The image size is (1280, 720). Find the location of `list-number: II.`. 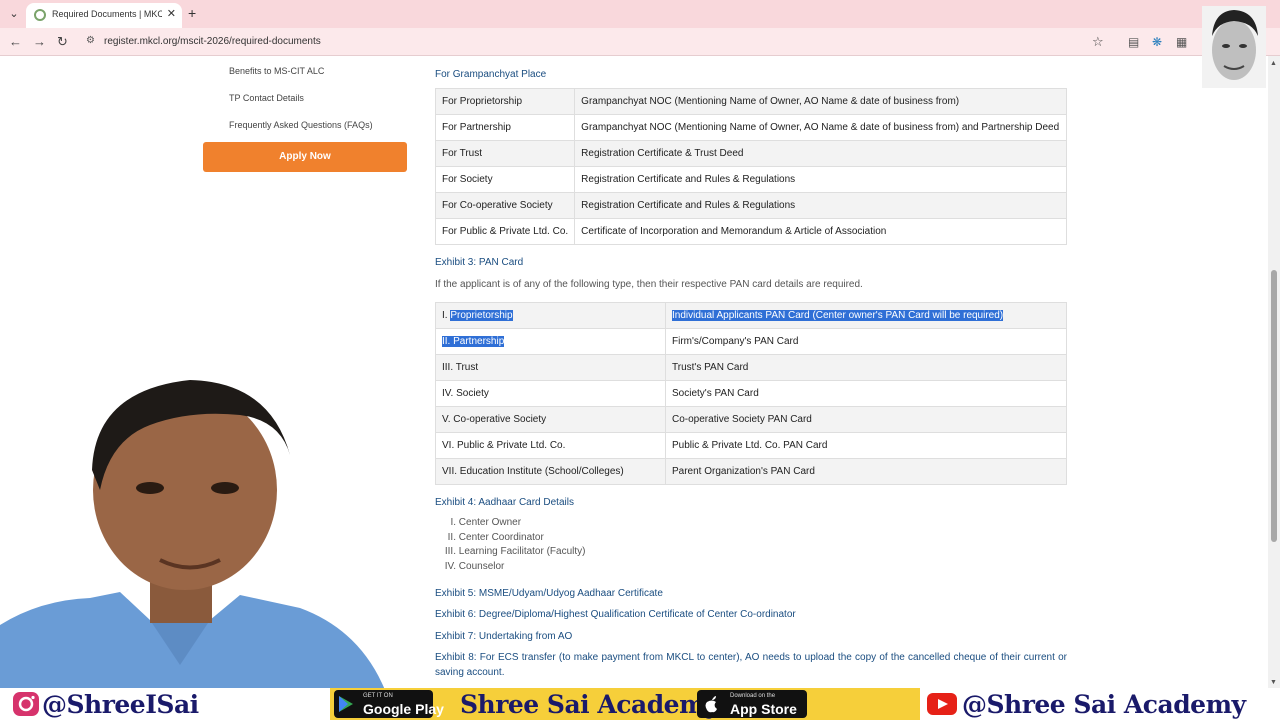

list-number: II. is located at coordinates (451, 537).